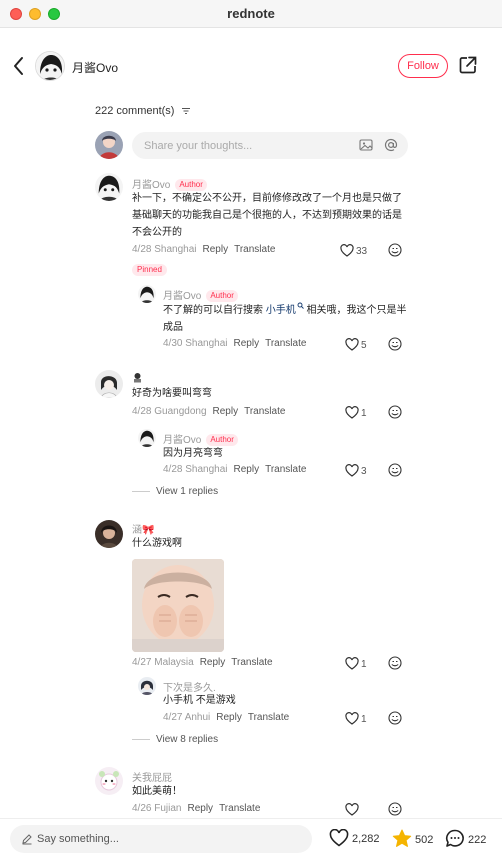  I want to click on like-button, so click(353, 810).